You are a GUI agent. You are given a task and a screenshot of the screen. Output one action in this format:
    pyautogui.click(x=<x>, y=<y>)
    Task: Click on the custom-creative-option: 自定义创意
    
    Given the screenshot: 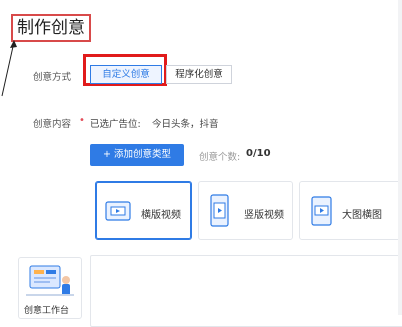 What is the action you would take?
    pyautogui.click(x=126, y=74)
    